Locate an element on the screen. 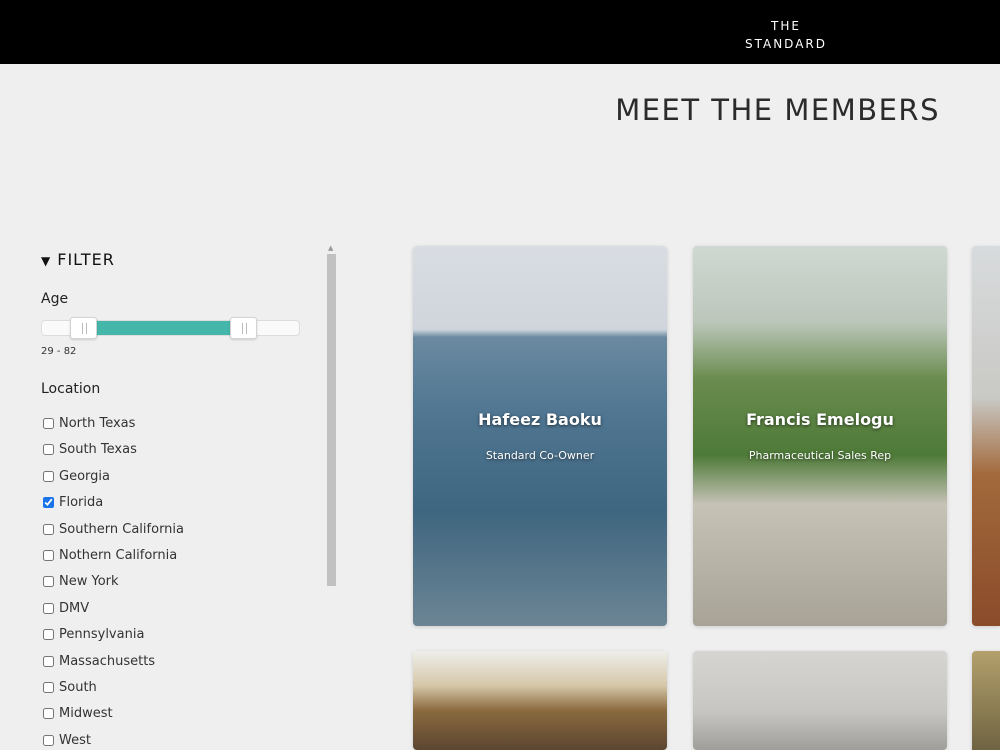 The image size is (1000, 750). filter-title: FILTER is located at coordinates (86, 259).